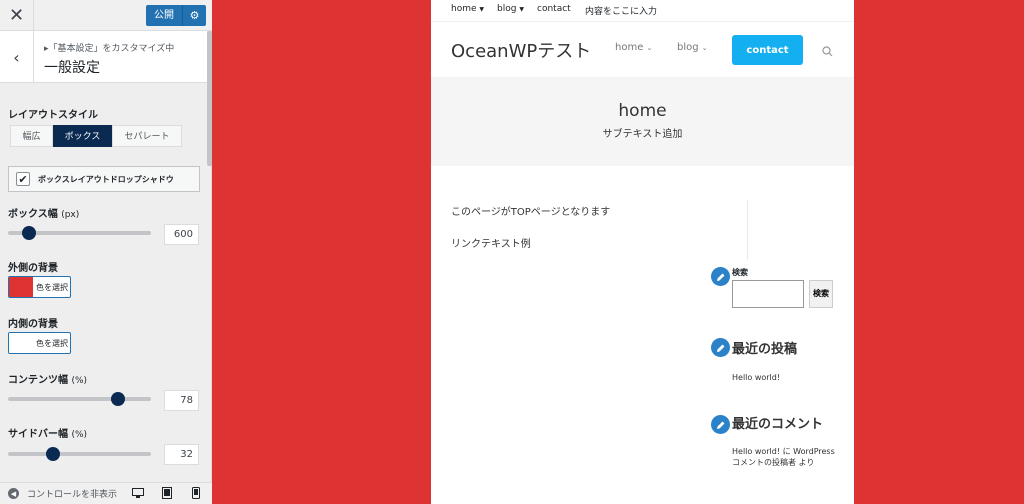 The width and height of the screenshot is (1024, 504). What do you see at coordinates (103, 57) in the screenshot?
I see `section-header: ‹ ▸「基本設定」をカスタマイズ中 一般設定` at bounding box center [103, 57].